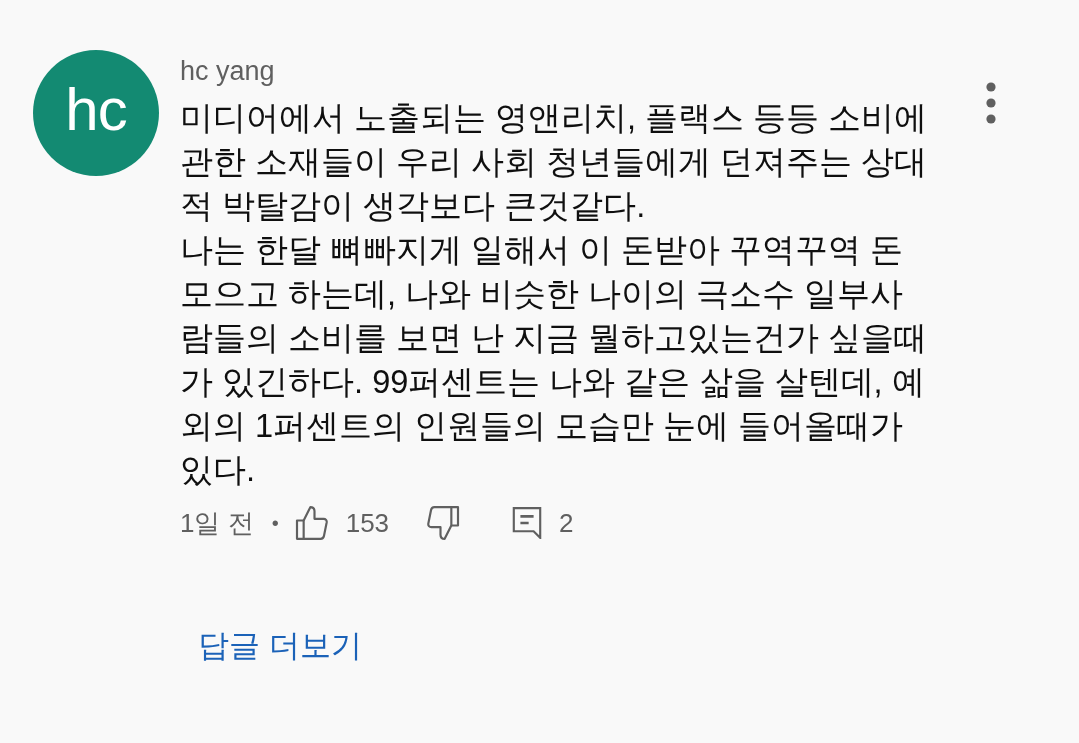 The width and height of the screenshot is (1079, 743). What do you see at coordinates (443, 523) in the screenshot?
I see `thumbs-down-icon` at bounding box center [443, 523].